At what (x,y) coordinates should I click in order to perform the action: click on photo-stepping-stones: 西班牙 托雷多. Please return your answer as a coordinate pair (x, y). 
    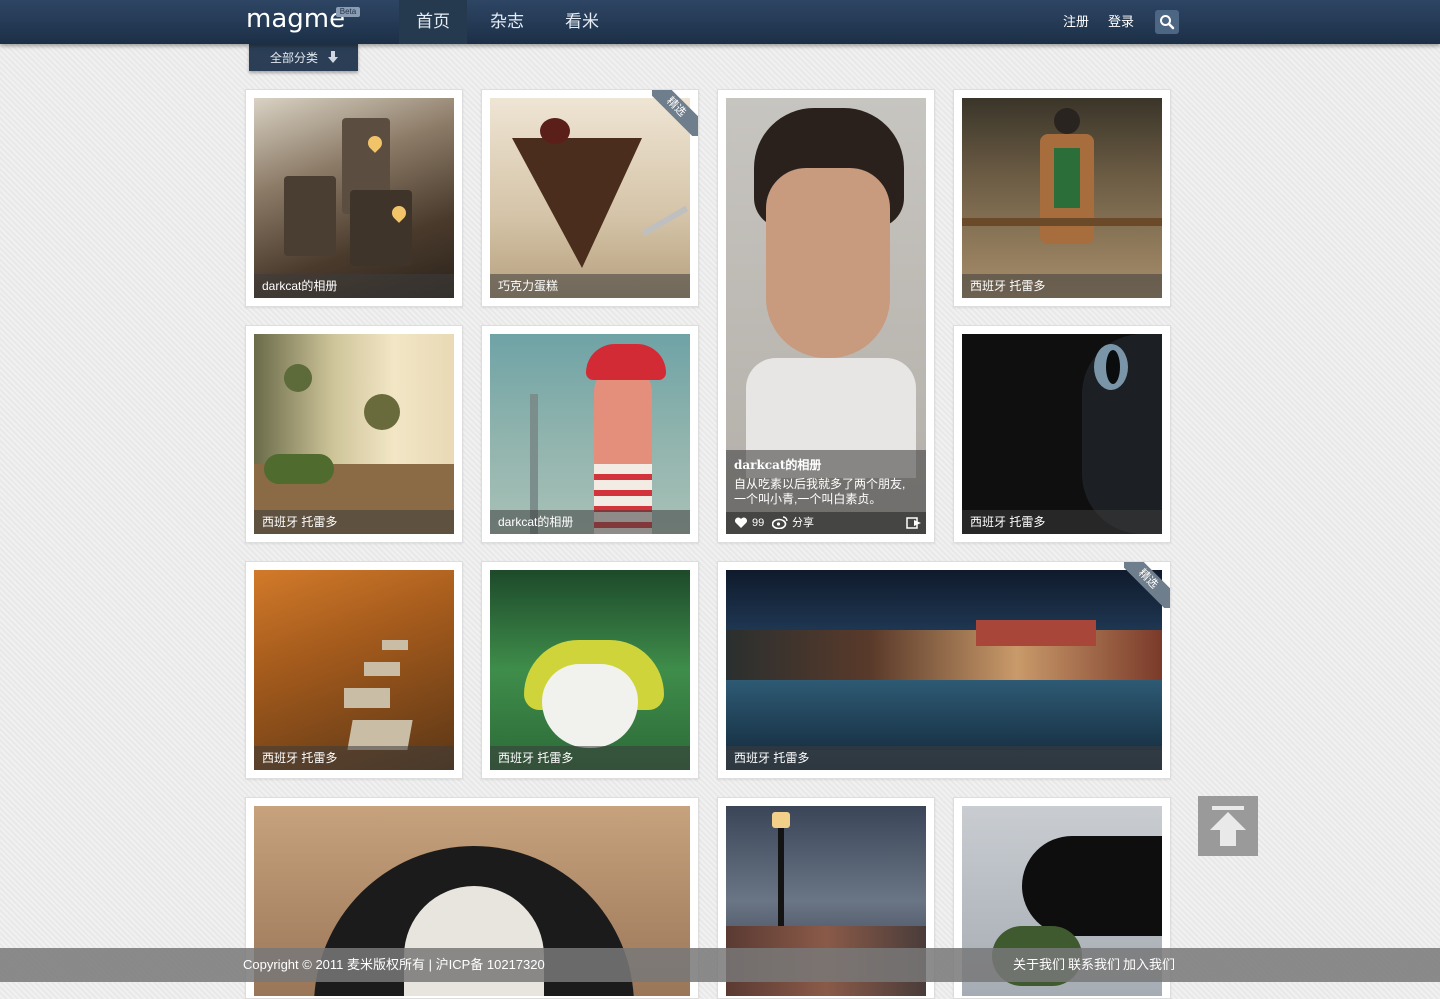
    Looking at the image, I should click on (354, 670).